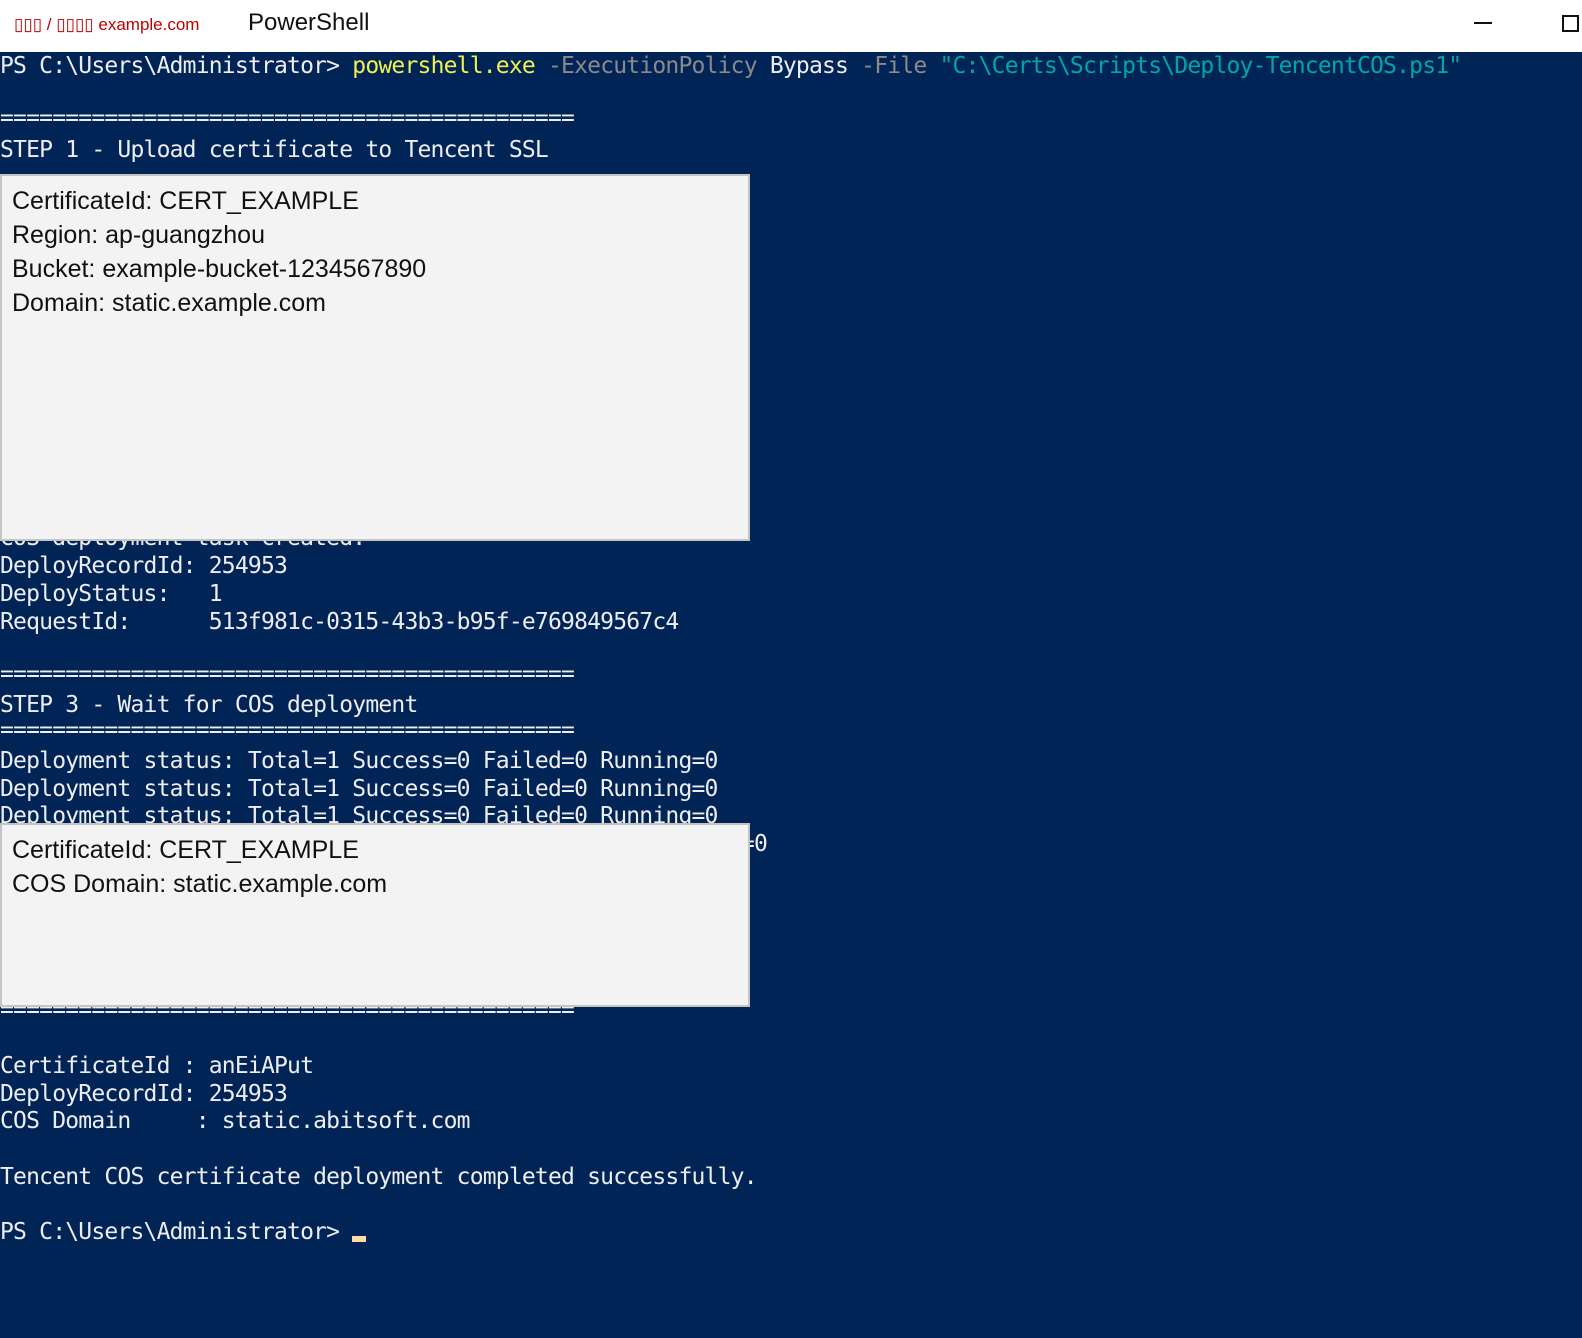 The width and height of the screenshot is (1582, 1338). Describe the element at coordinates (1194, 66) in the screenshot. I see `command-path: "C:\Certs\Scripts\Deploy-TencentCOS.ps1"` at that location.